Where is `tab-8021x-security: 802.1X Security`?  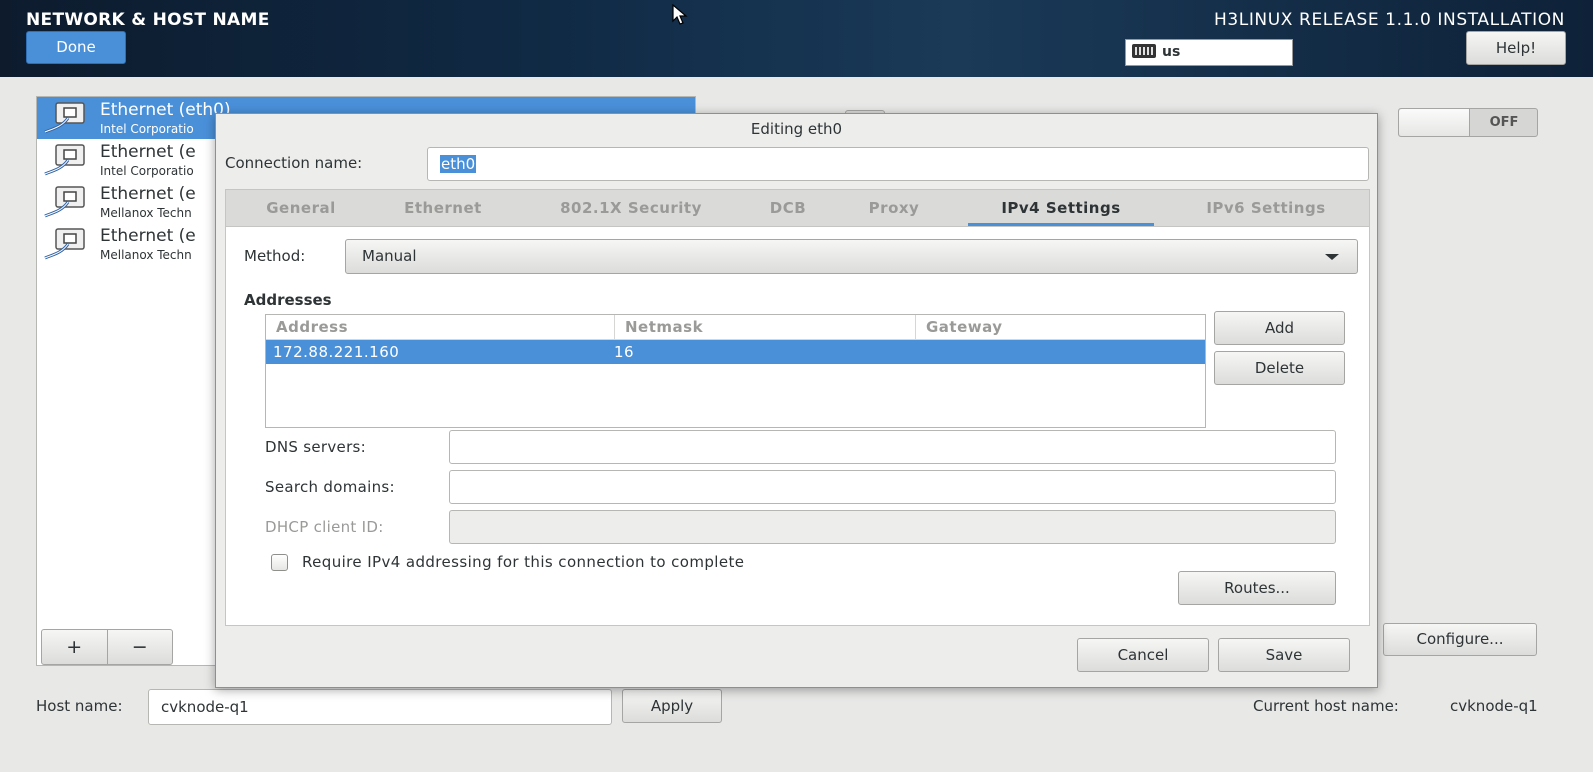 tab-8021x-security: 802.1X Security is located at coordinates (631, 208).